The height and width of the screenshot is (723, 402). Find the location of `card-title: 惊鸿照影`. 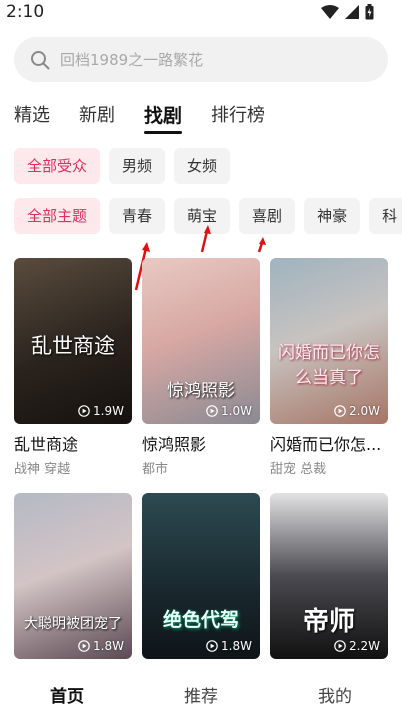

card-title: 惊鸿照影 is located at coordinates (174, 444).